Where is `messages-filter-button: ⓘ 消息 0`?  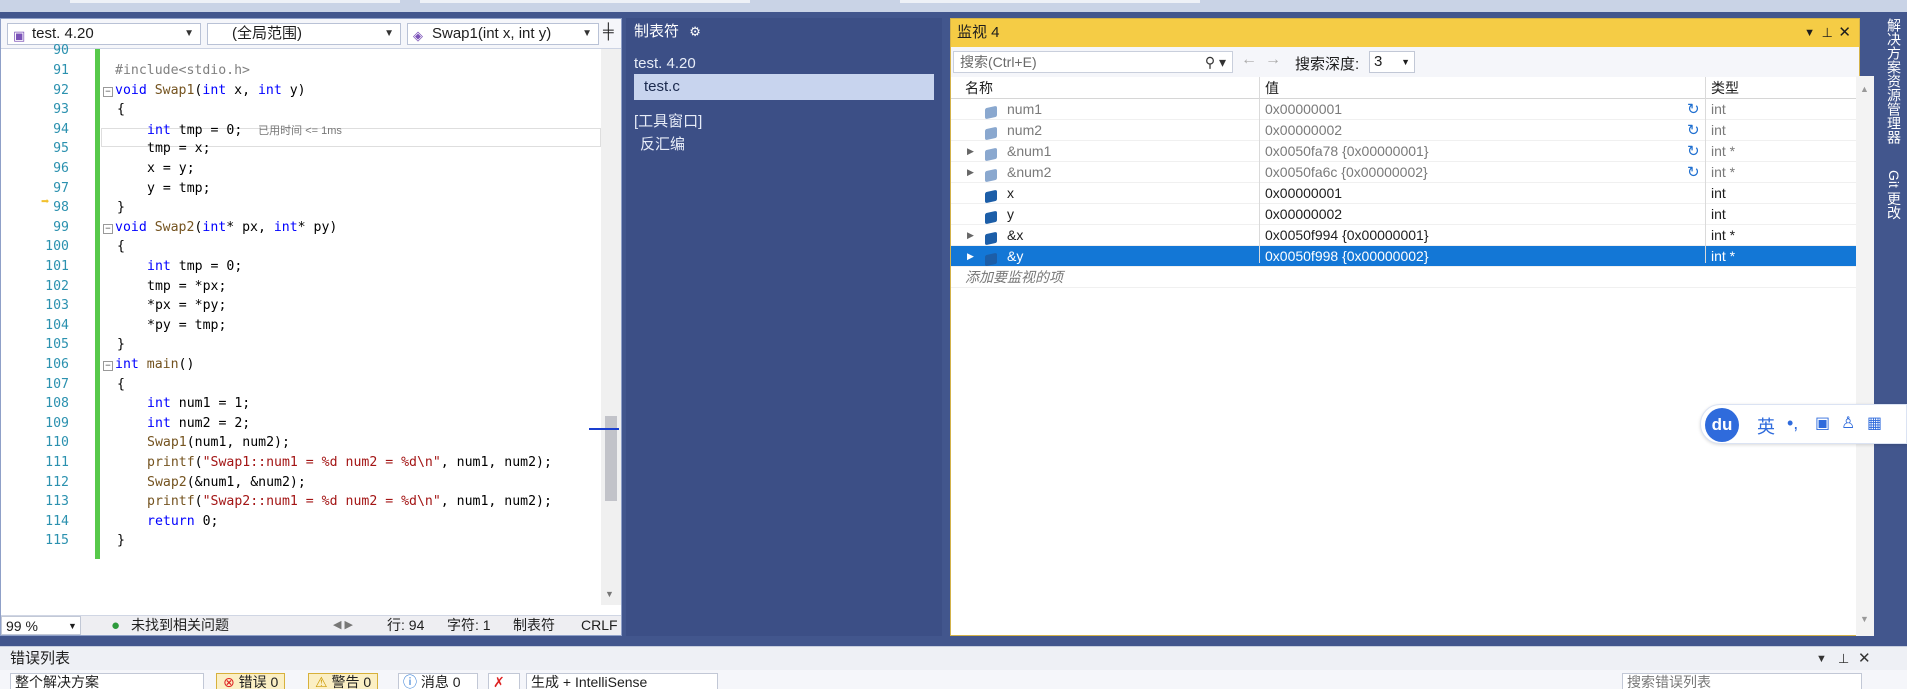 messages-filter-button: ⓘ 消息 0 is located at coordinates (438, 681).